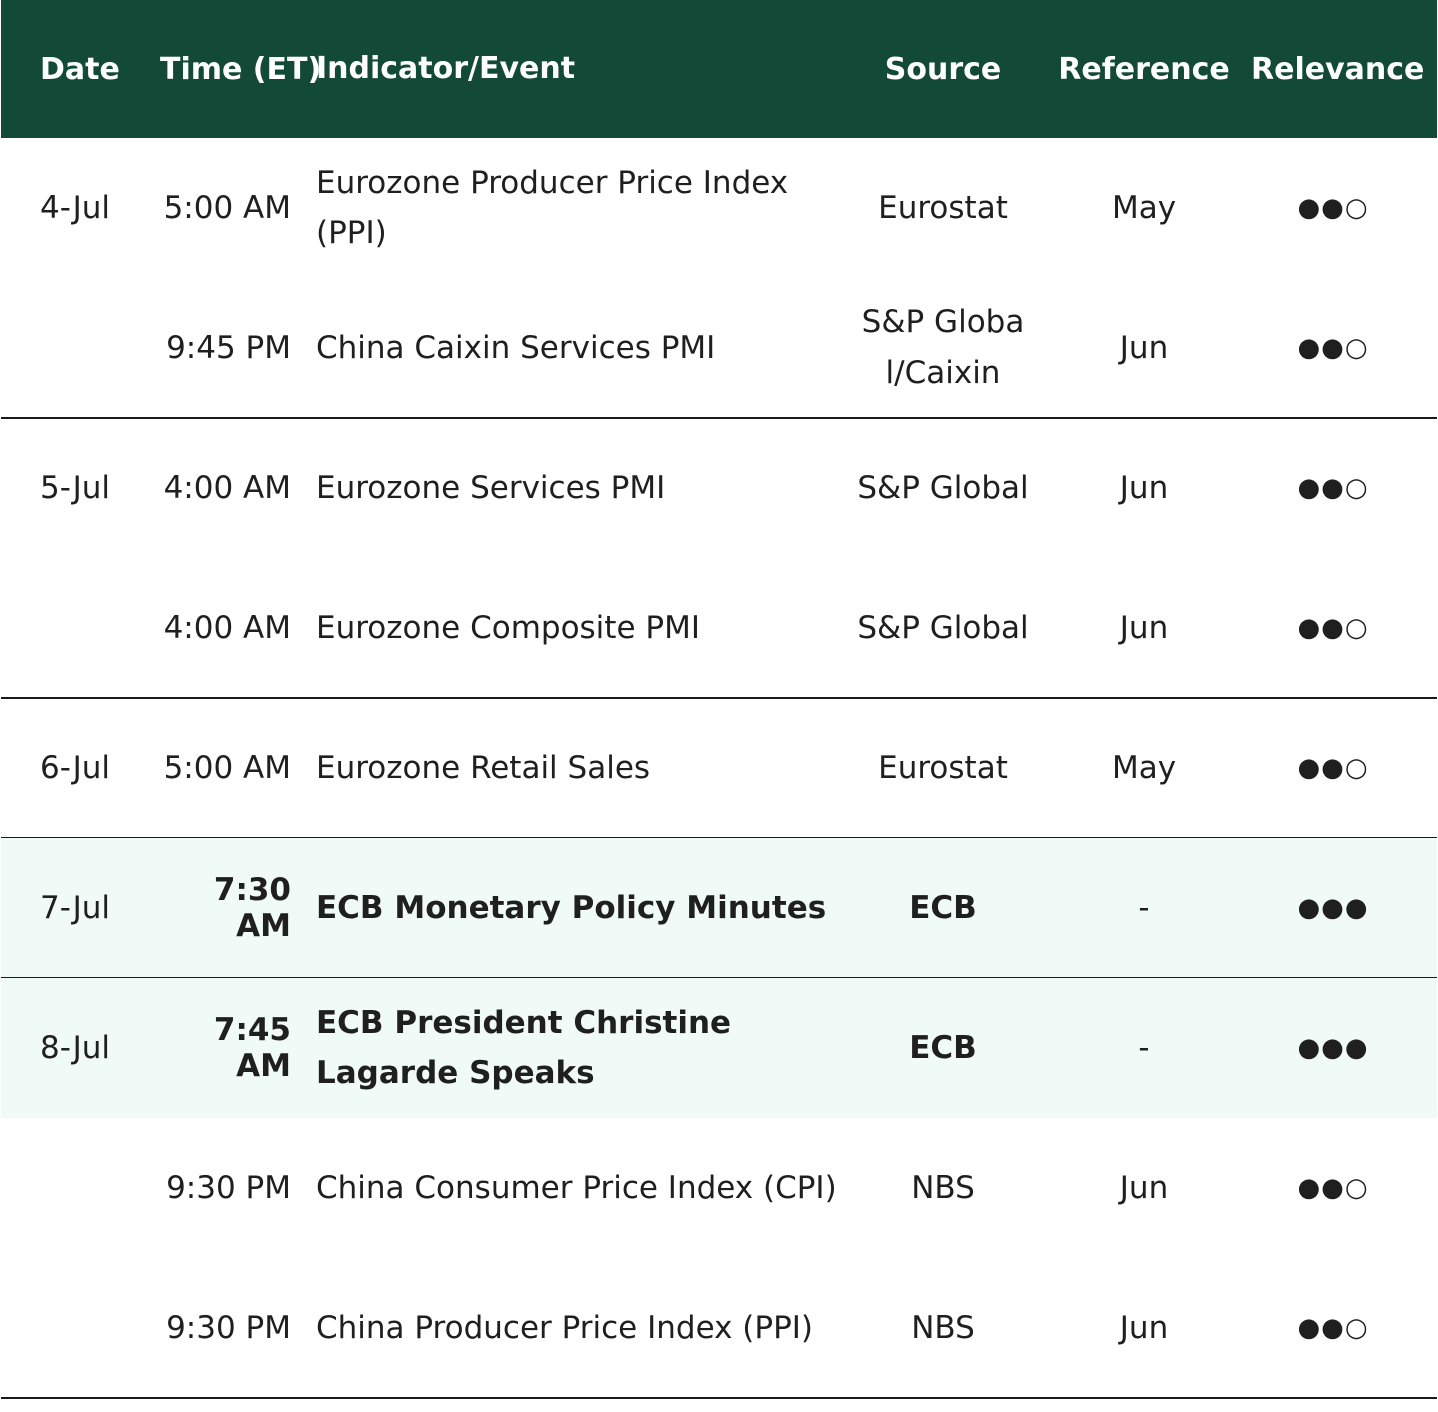 This screenshot has width=1438, height=1412. What do you see at coordinates (252, 1048) in the screenshot?
I see `row-time: 7:45 AM` at bounding box center [252, 1048].